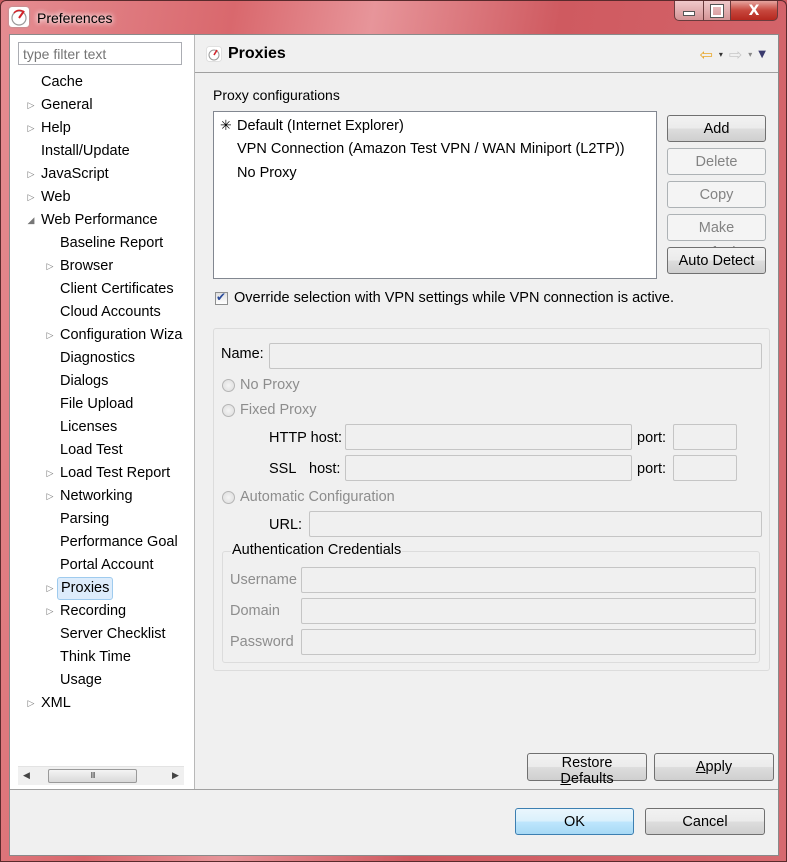 Image resolution: width=787 pixels, height=862 pixels. I want to click on tree-item-load-test-report: ▷ Load Test Report, so click(102, 473).